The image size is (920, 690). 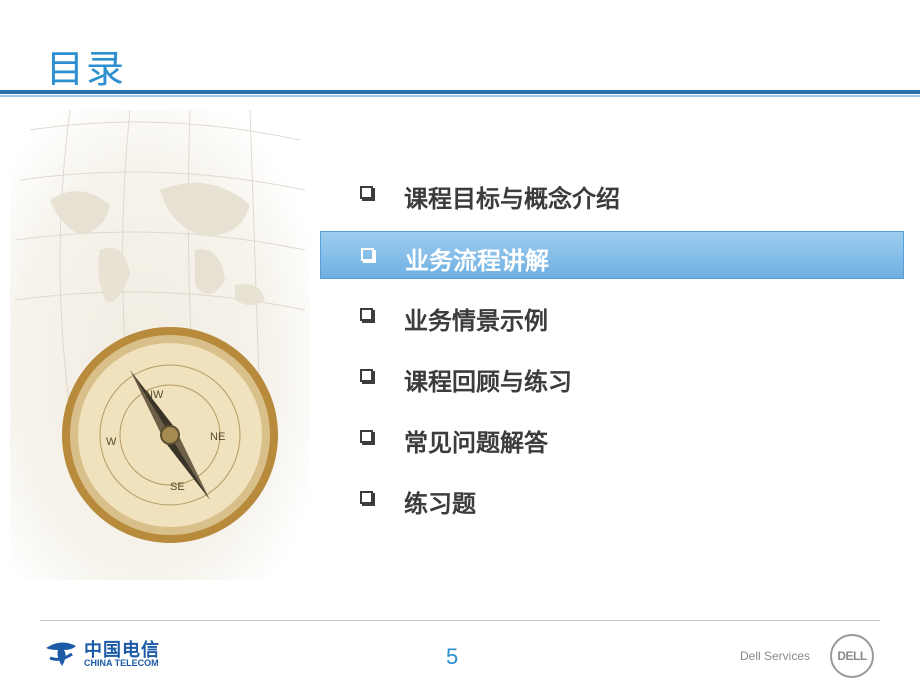 What do you see at coordinates (102, 654) in the screenshot?
I see `china-telecom-logo: 中国电信 CHINA TELECOM` at bounding box center [102, 654].